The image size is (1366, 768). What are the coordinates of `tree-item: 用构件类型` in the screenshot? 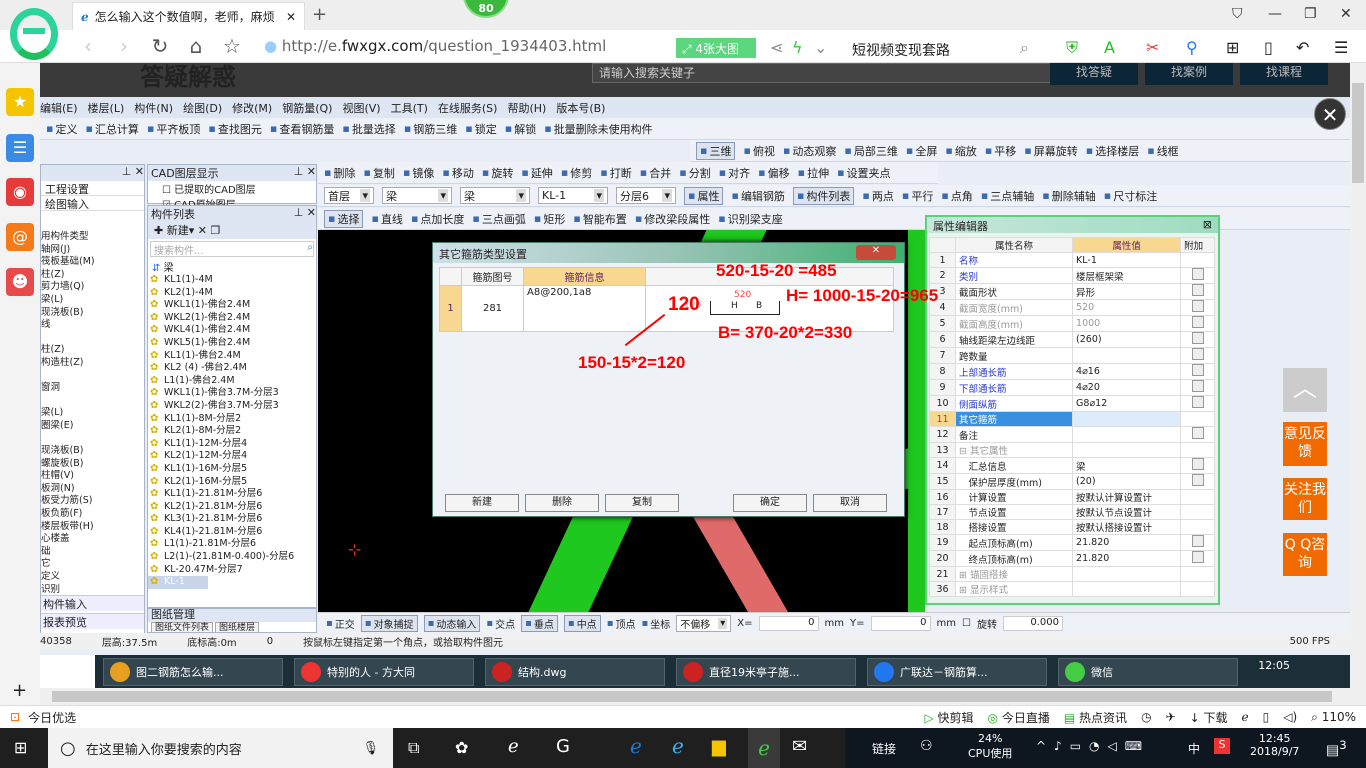 It's located at (92, 237).